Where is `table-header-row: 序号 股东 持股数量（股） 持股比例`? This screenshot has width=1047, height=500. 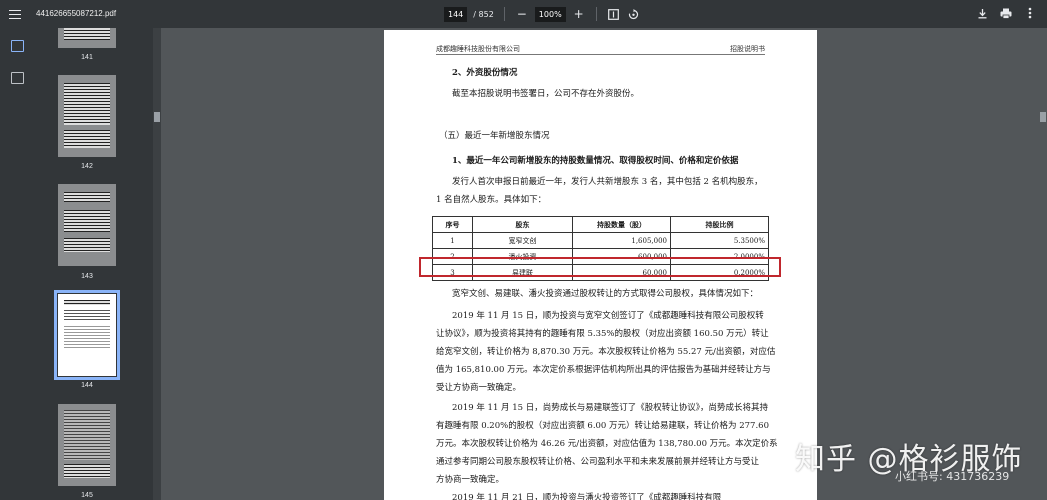
table-header-row: 序号 股东 持股数量（股） 持股比例 is located at coordinates (600, 224).